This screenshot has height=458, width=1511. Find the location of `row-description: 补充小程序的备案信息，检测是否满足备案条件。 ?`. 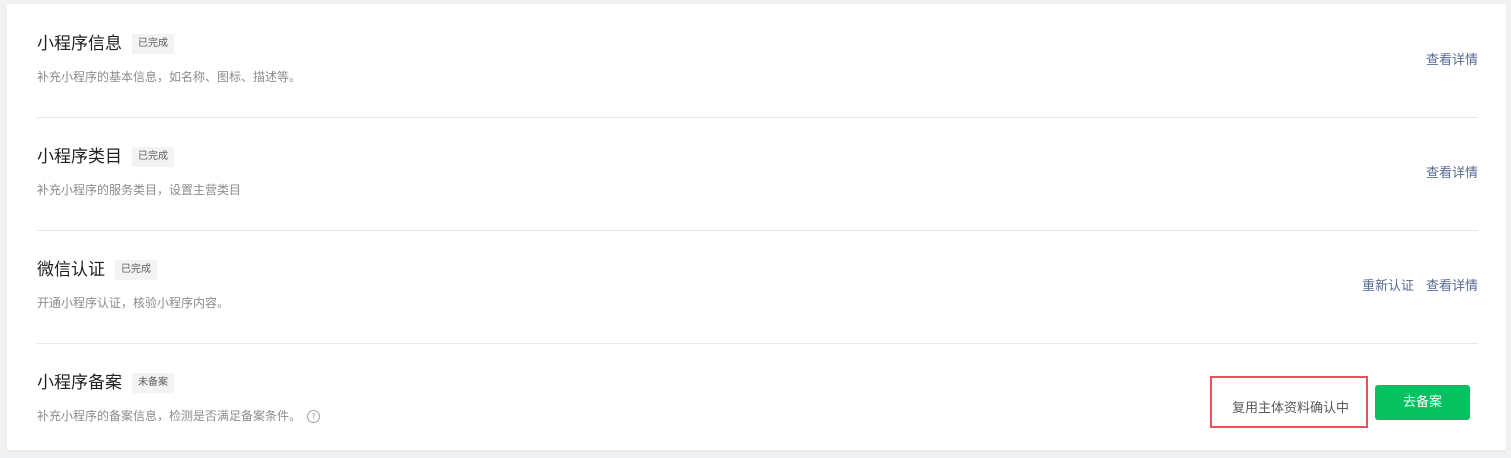

row-description: 补充小程序的备案信息，检测是否满足备案条件。 ? is located at coordinates (179, 416).